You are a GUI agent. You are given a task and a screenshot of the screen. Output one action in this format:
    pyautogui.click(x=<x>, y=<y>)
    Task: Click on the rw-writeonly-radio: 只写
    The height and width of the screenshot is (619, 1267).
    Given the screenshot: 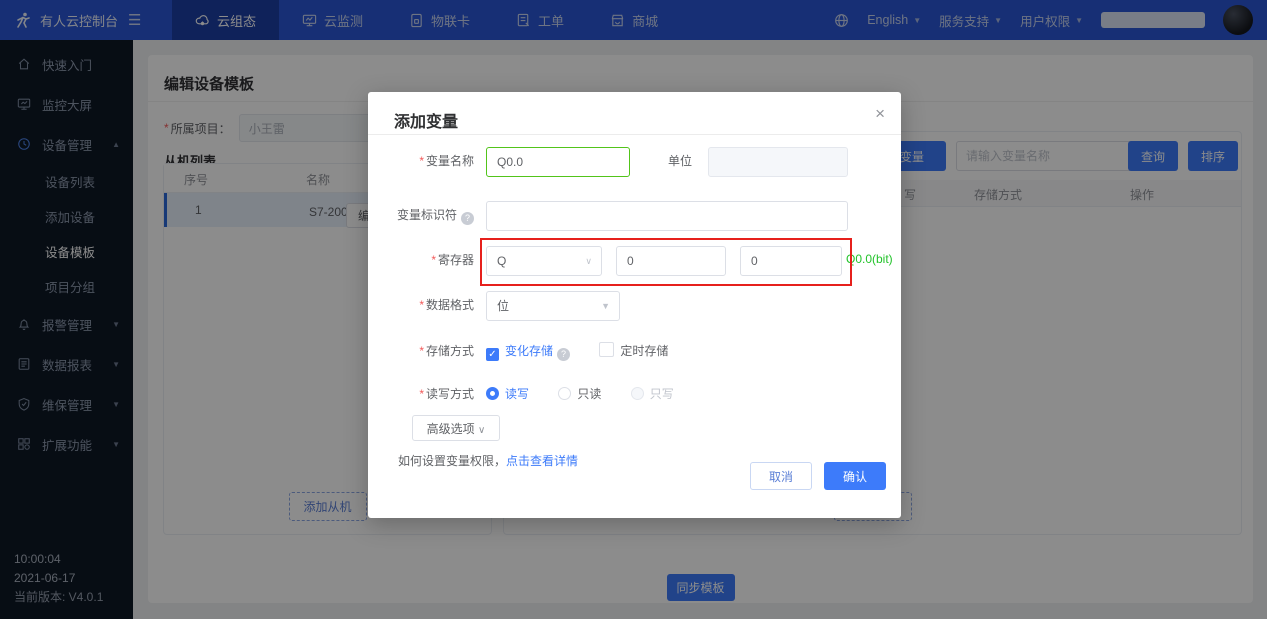 What is the action you would take?
    pyautogui.click(x=652, y=394)
    